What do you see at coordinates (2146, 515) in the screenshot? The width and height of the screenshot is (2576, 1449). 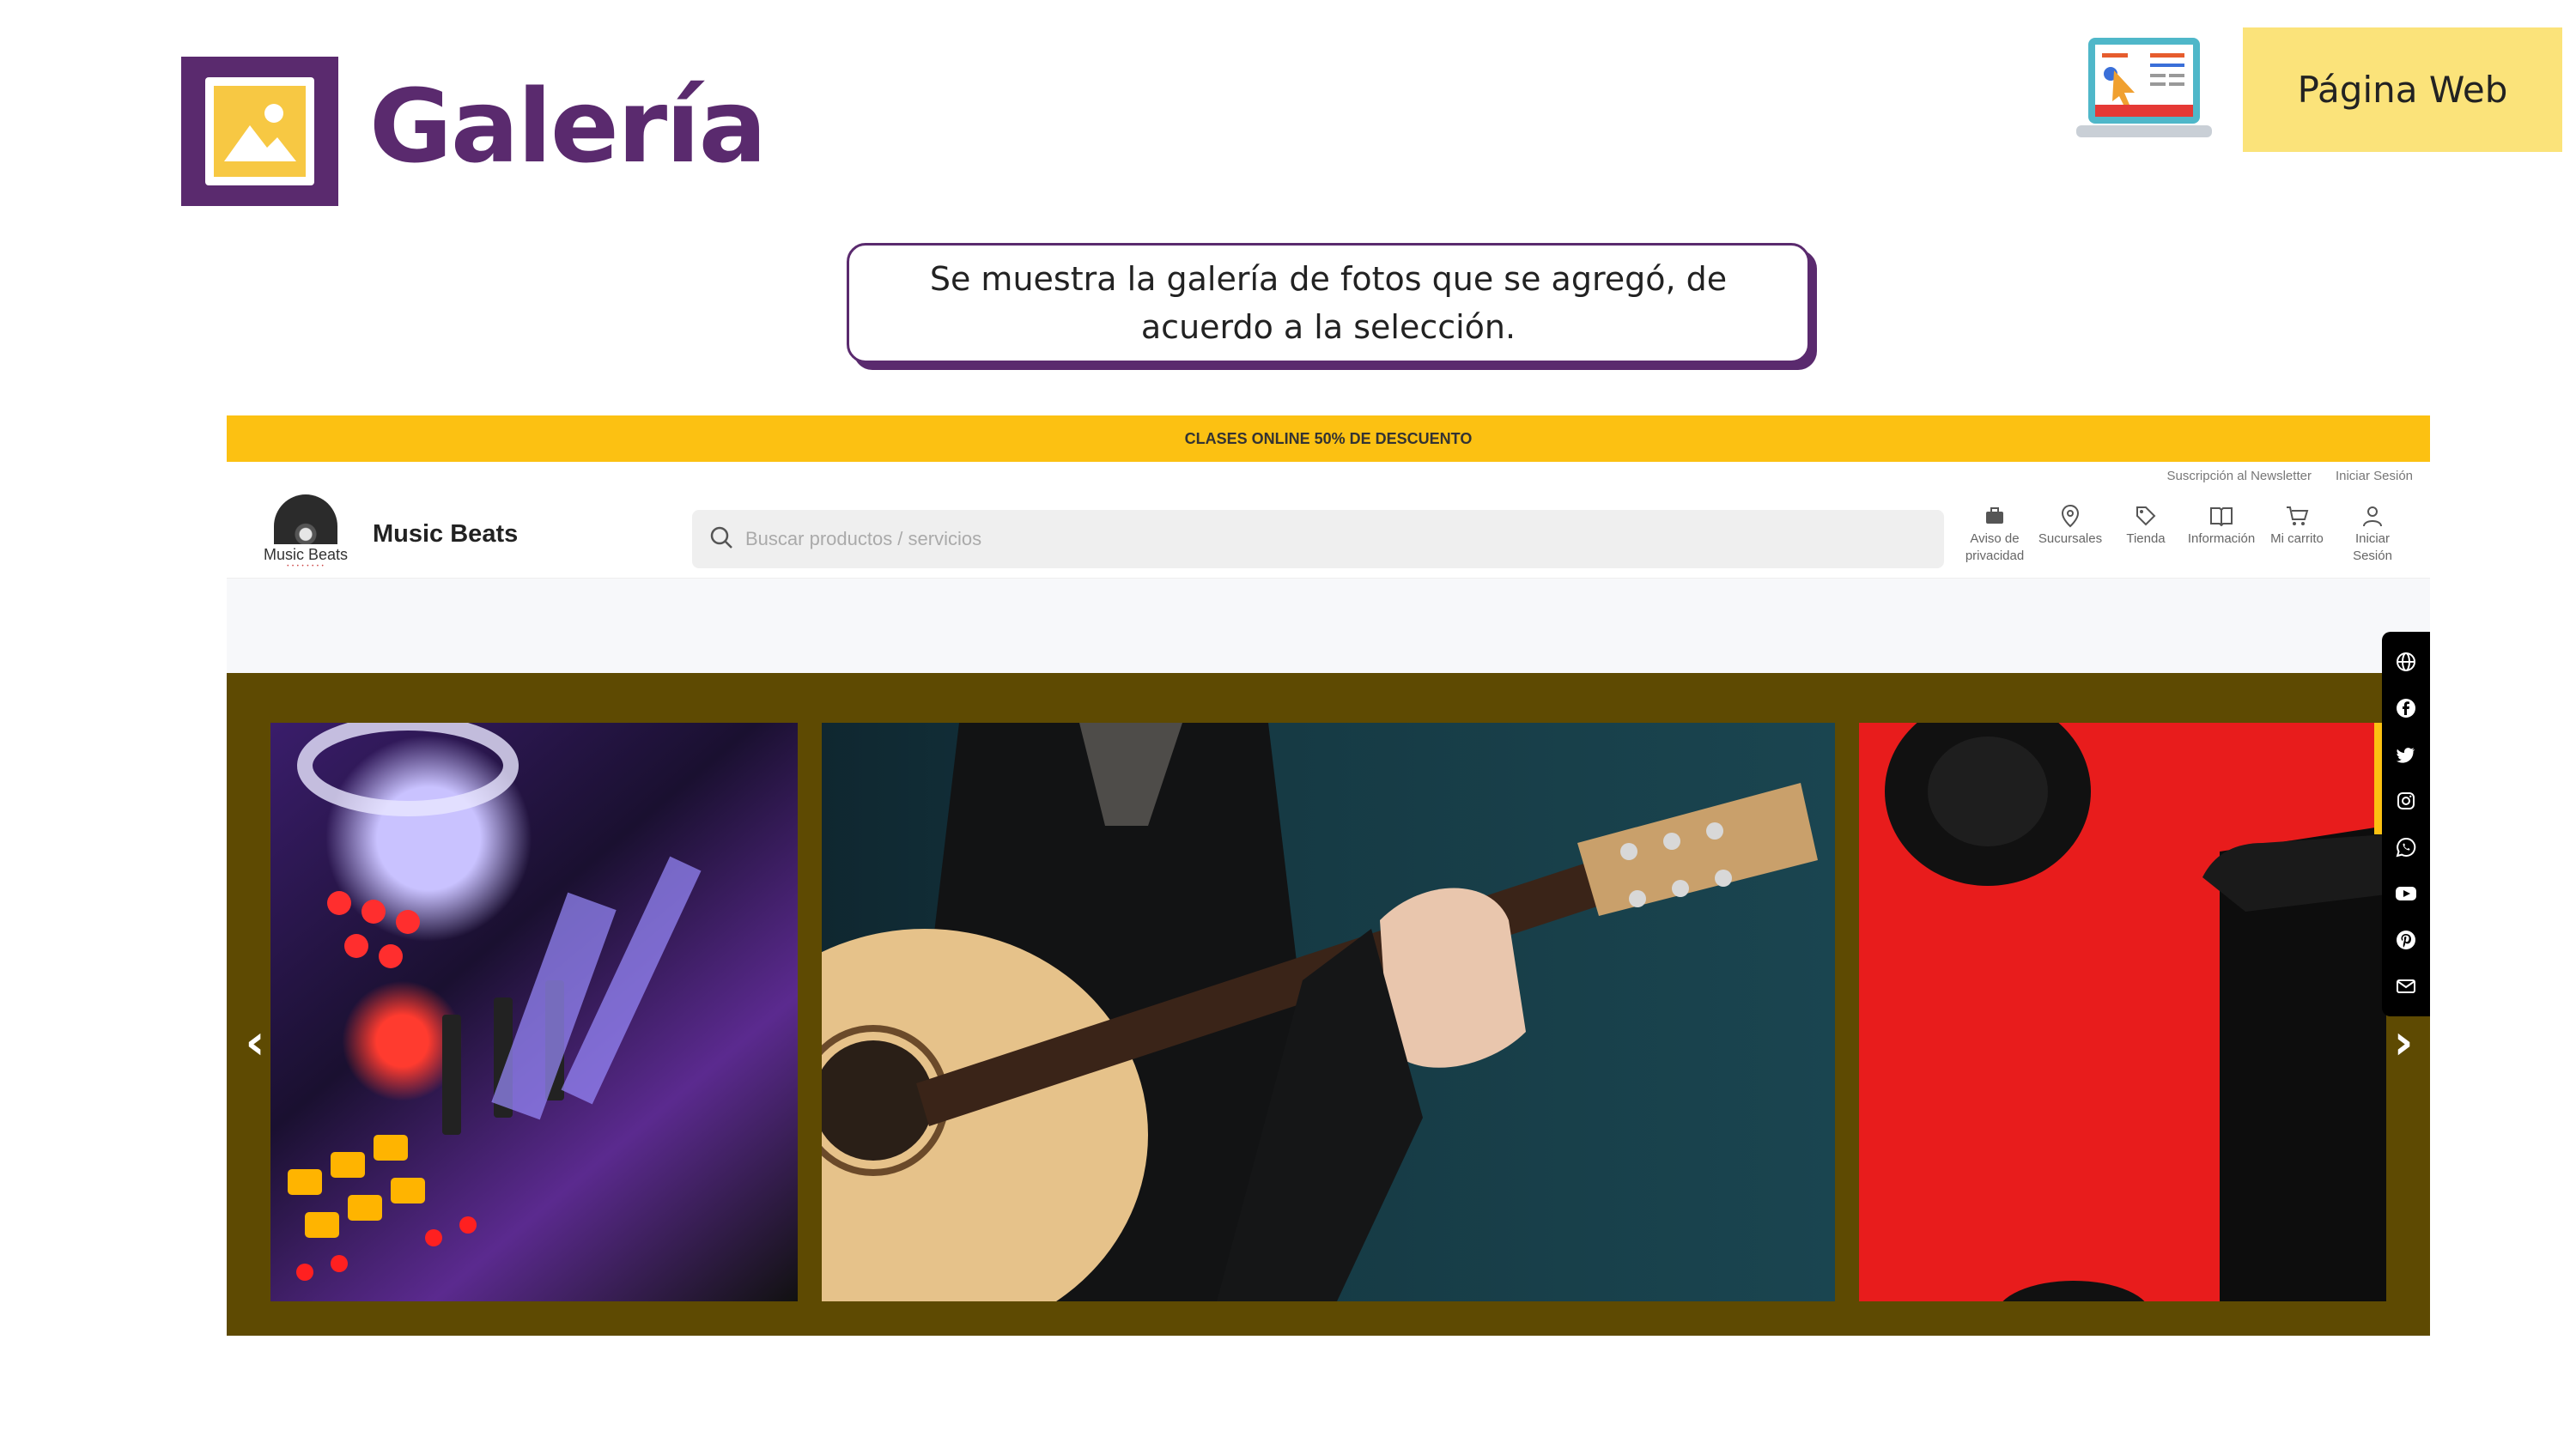 I see `tag-icon` at bounding box center [2146, 515].